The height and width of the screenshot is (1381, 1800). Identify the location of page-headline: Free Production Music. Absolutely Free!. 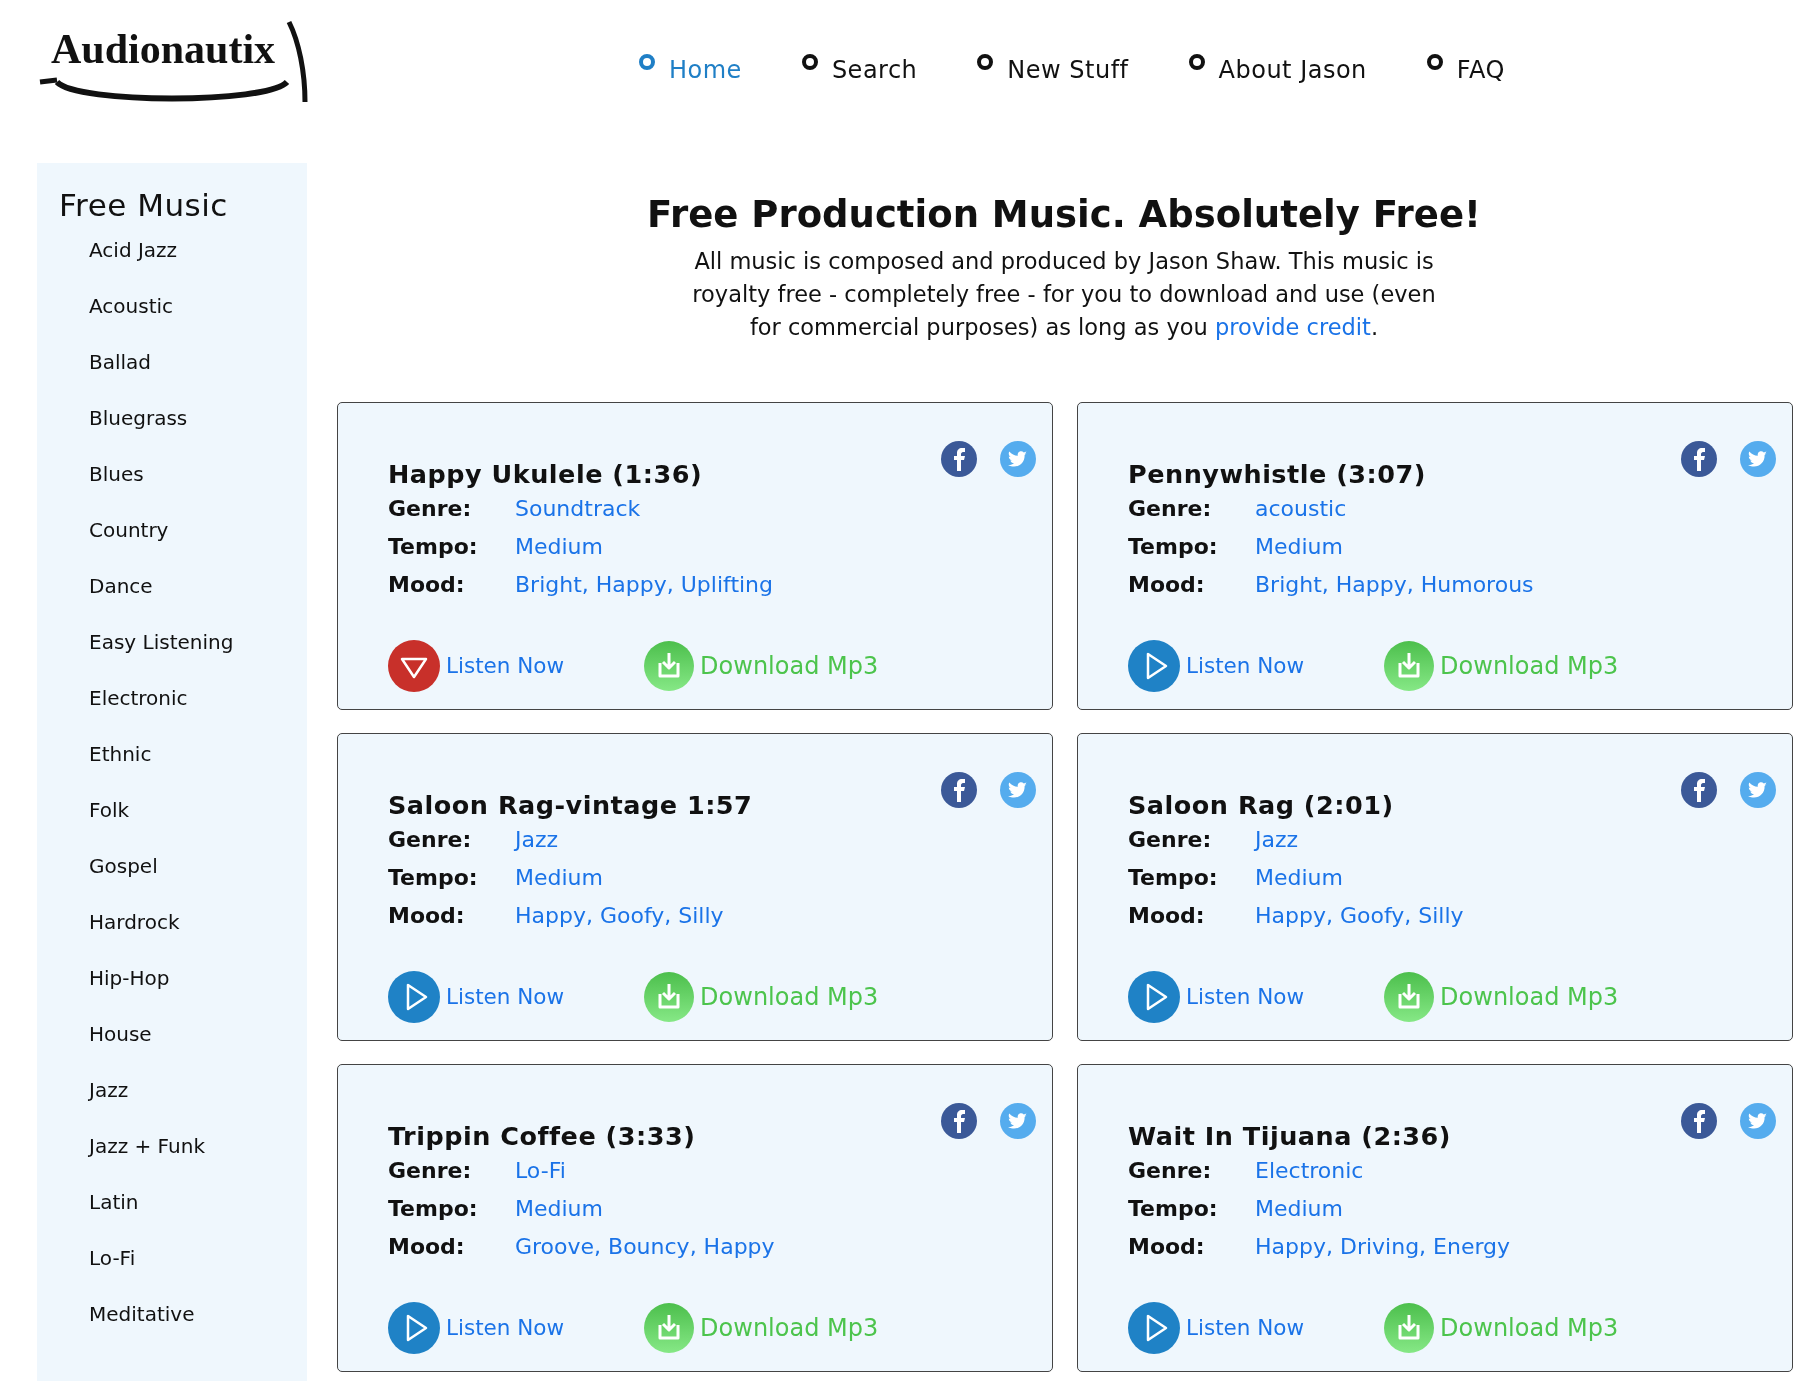
(1064, 215).